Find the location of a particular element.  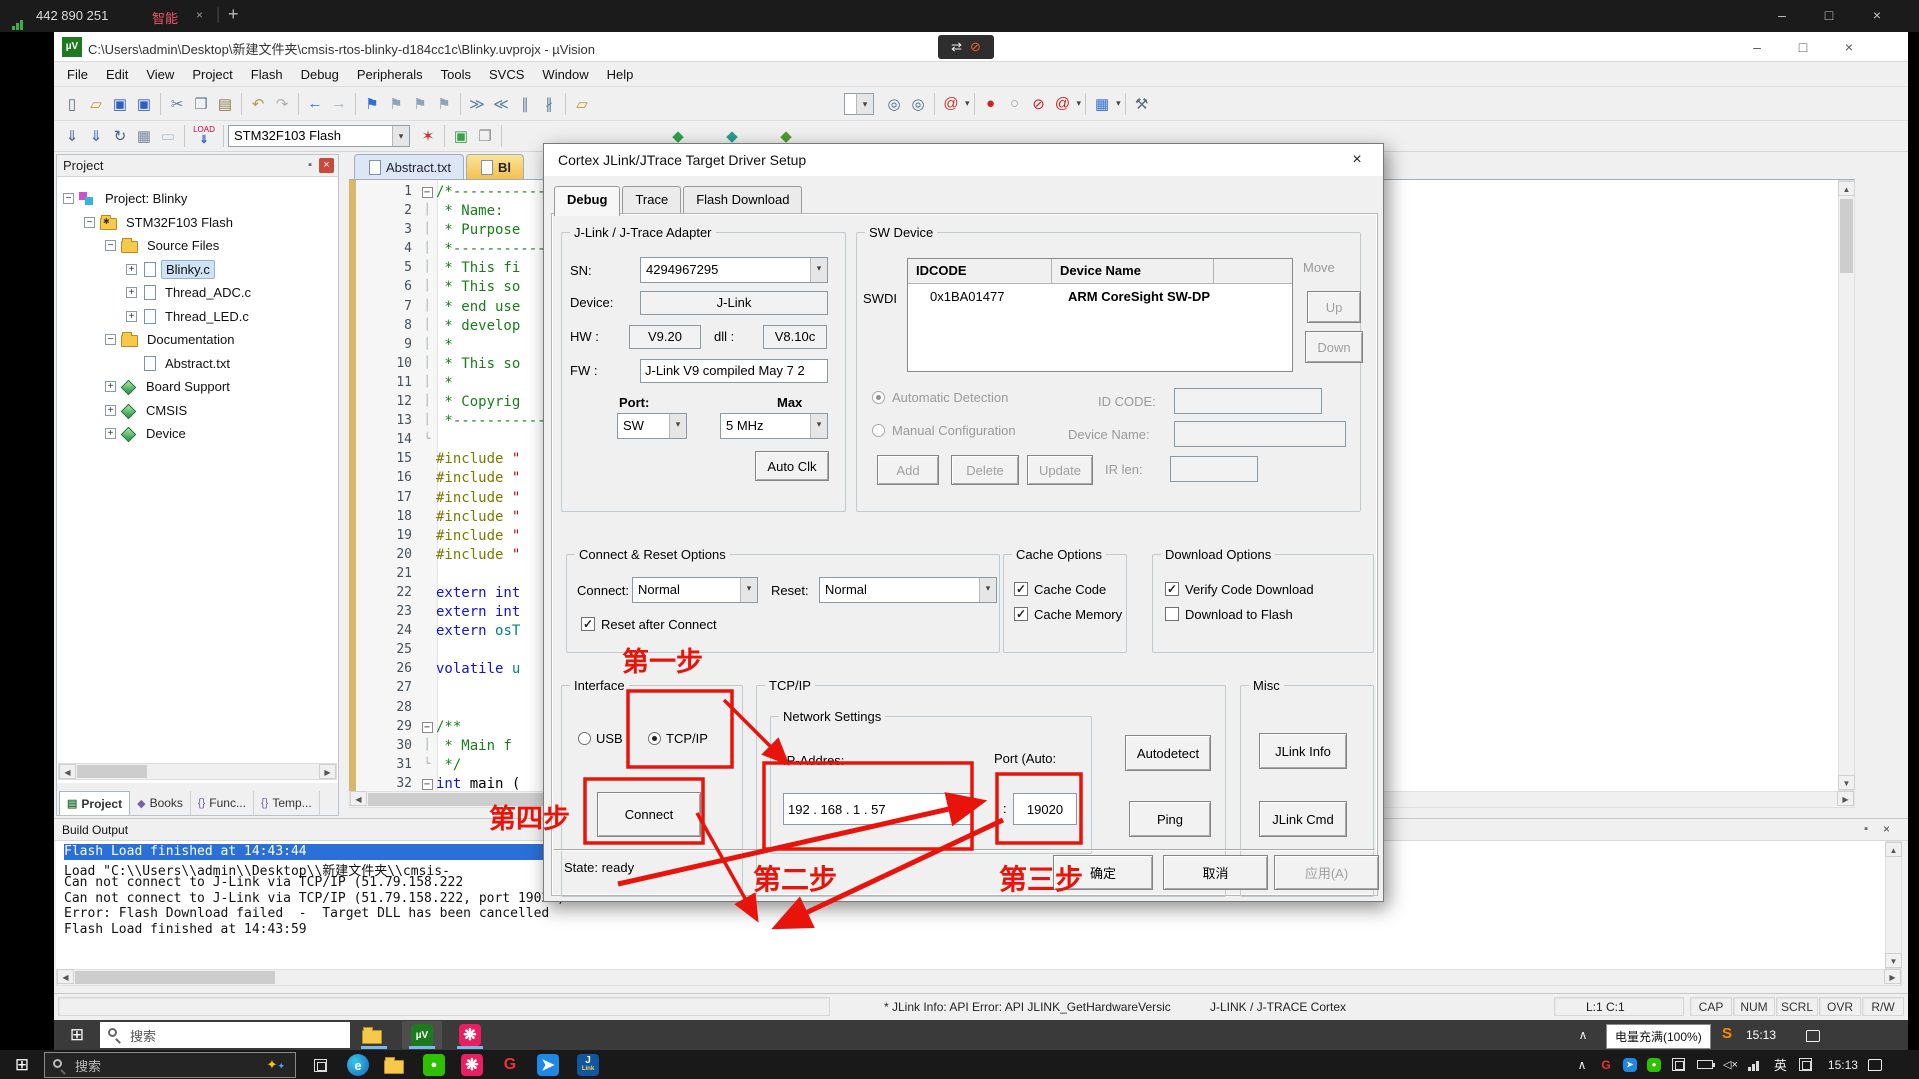

battery-icon is located at coordinates (1706, 1064).